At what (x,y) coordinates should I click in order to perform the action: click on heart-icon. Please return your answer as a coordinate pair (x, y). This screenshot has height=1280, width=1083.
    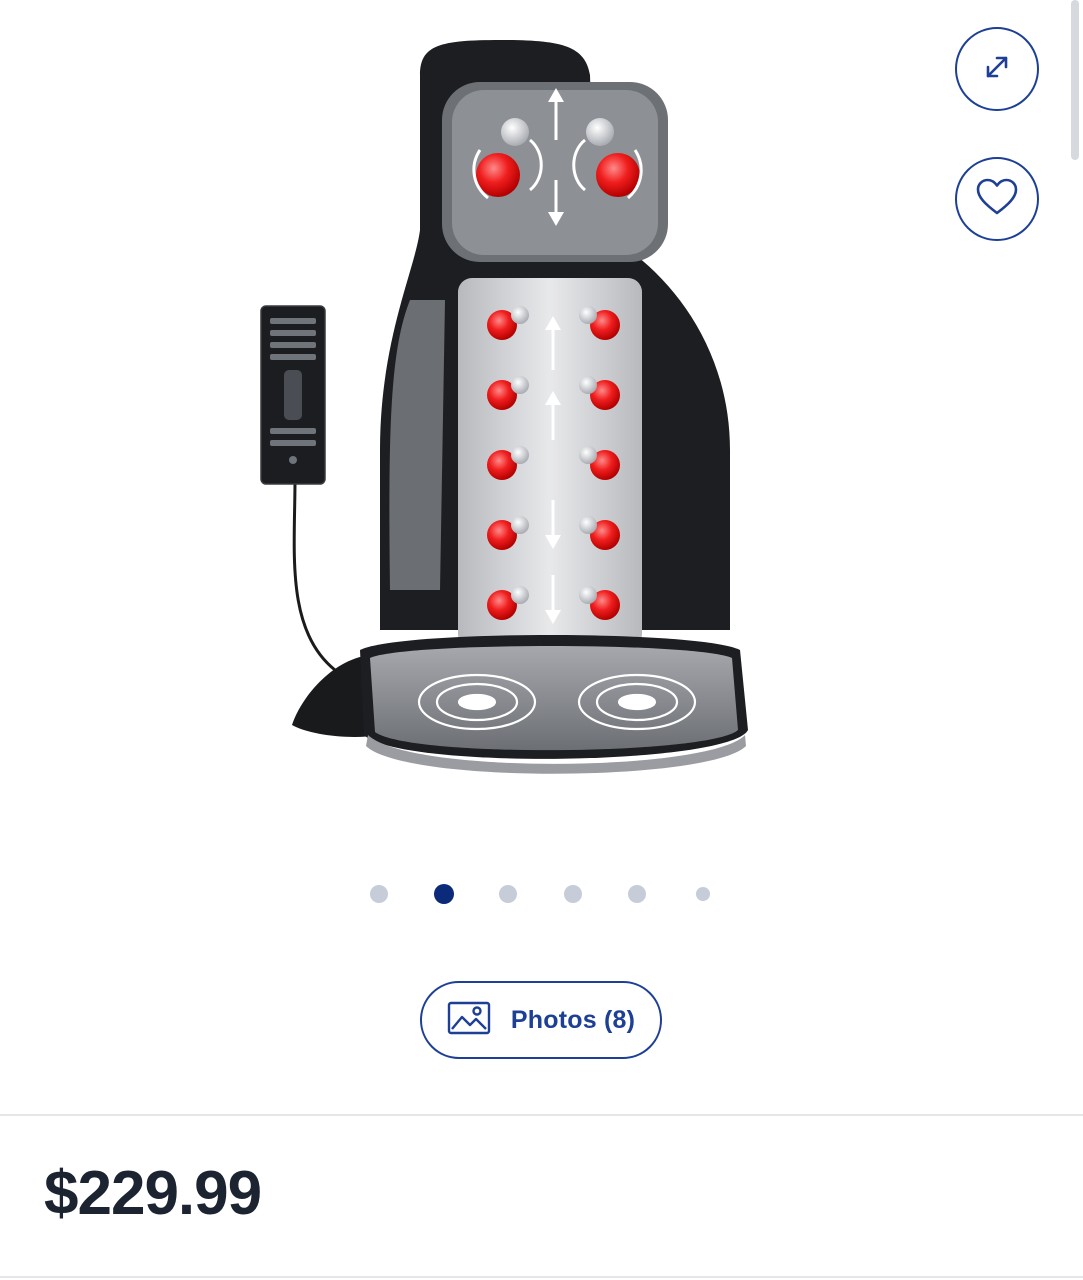
    Looking at the image, I should click on (997, 199).